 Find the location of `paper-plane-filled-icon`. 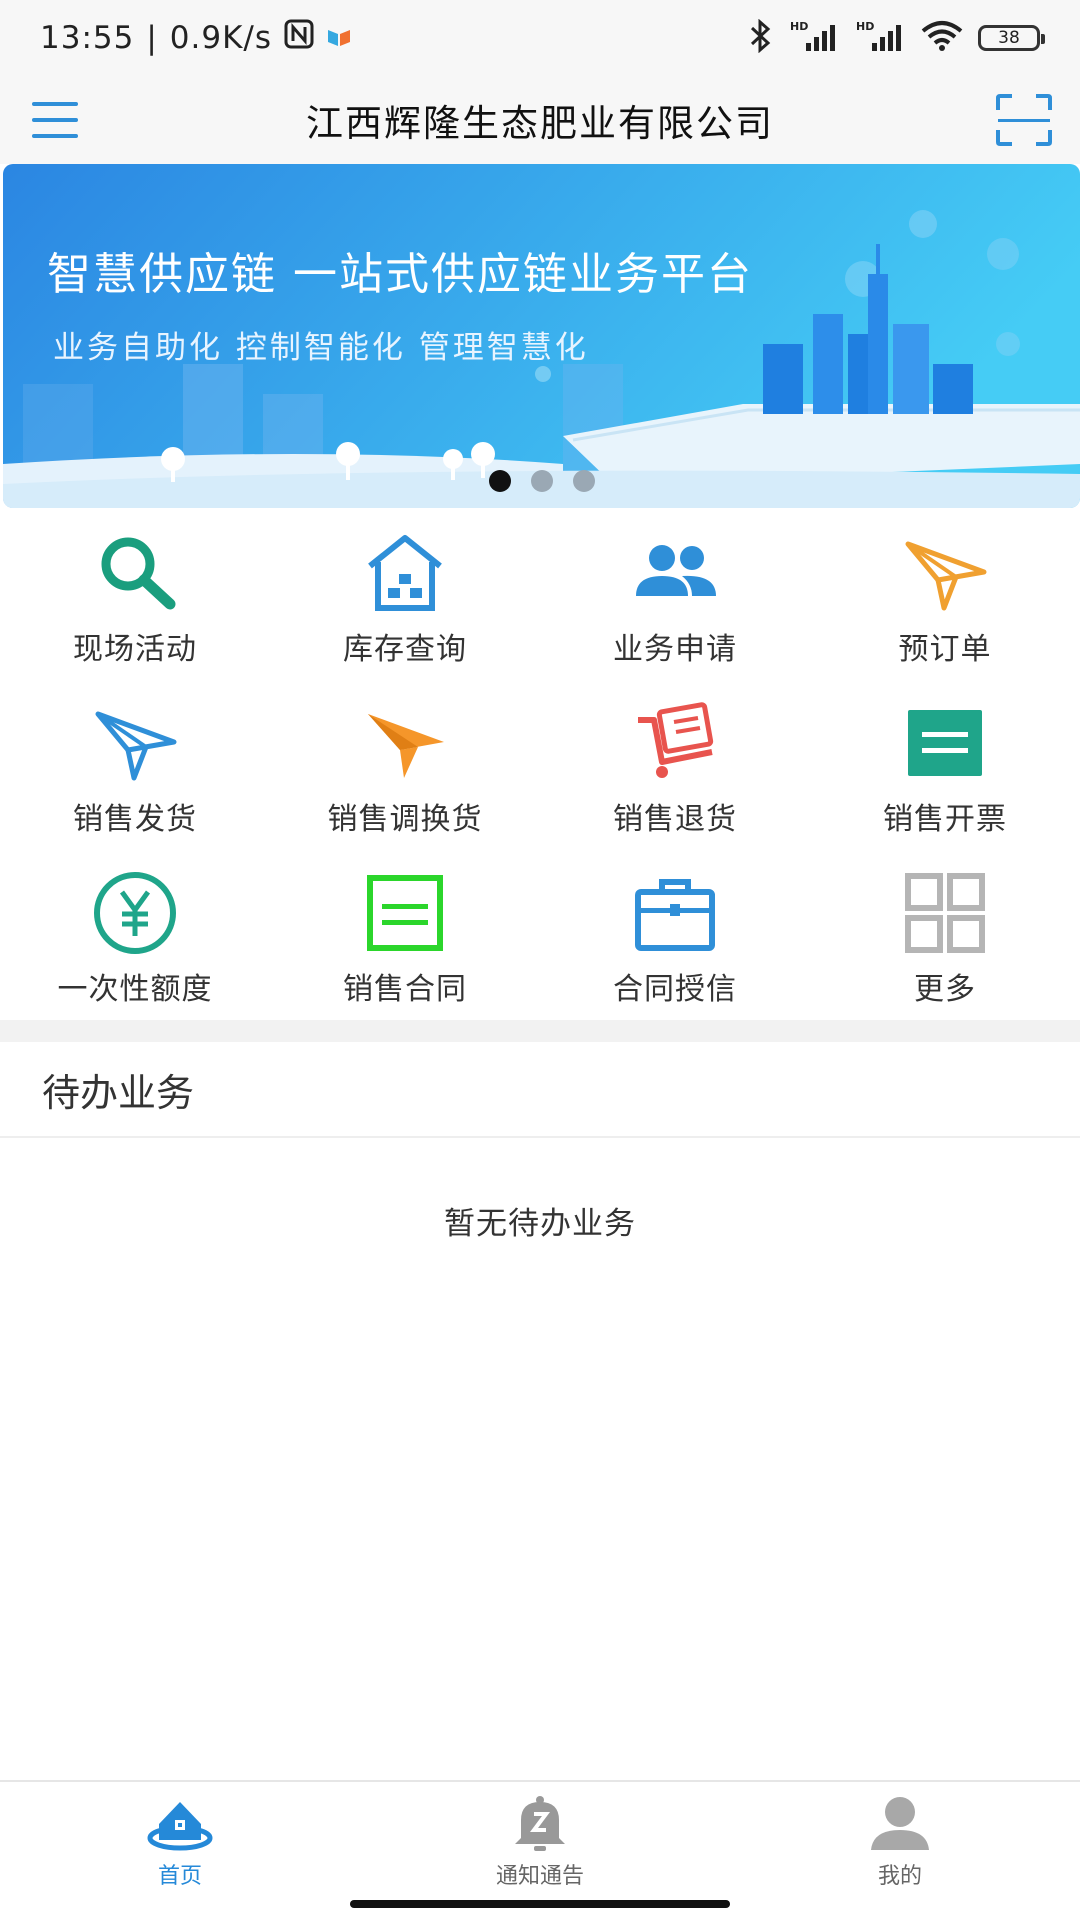

paper-plane-filled-icon is located at coordinates (405, 743).